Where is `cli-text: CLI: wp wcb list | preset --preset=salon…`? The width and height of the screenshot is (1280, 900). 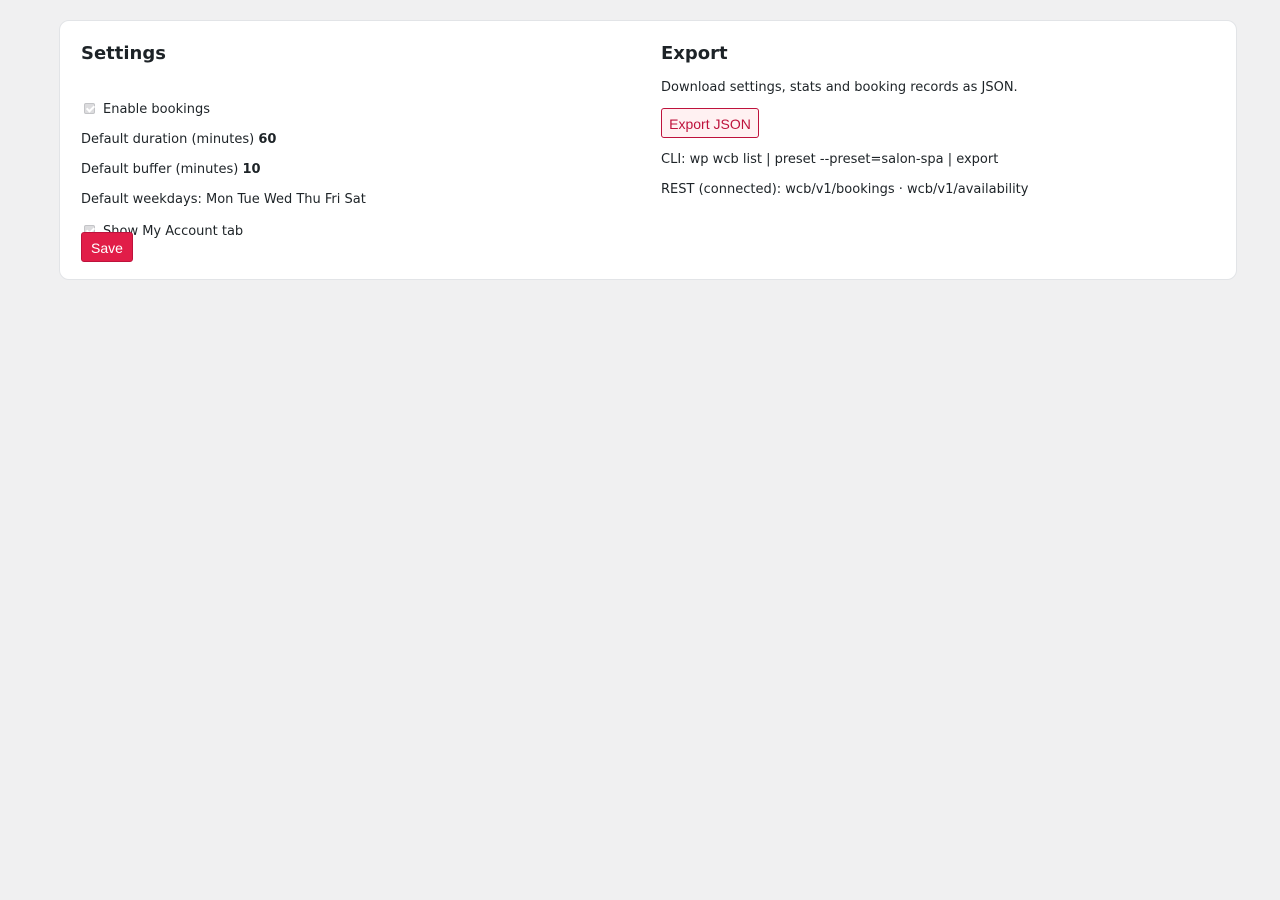 cli-text: CLI: wp wcb list | preset --preset=salon… is located at coordinates (830, 159).